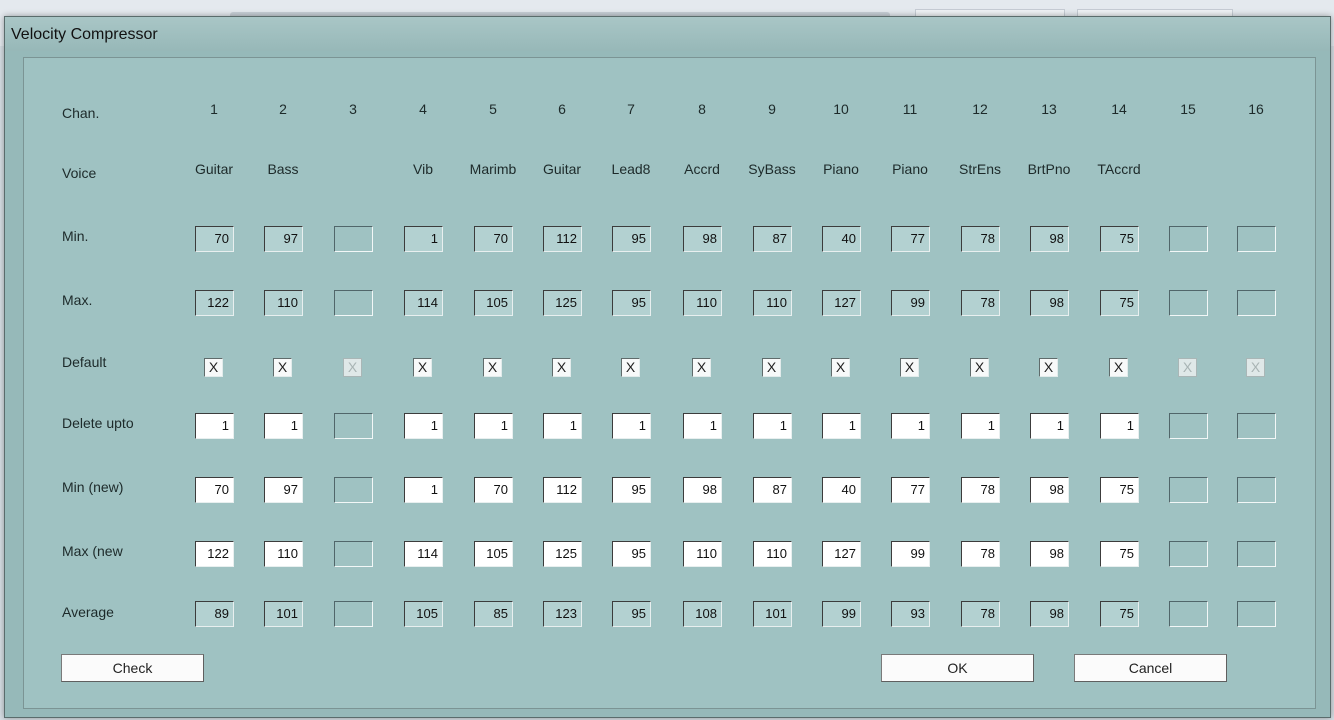  I want to click on max-field: 99, so click(910, 303).